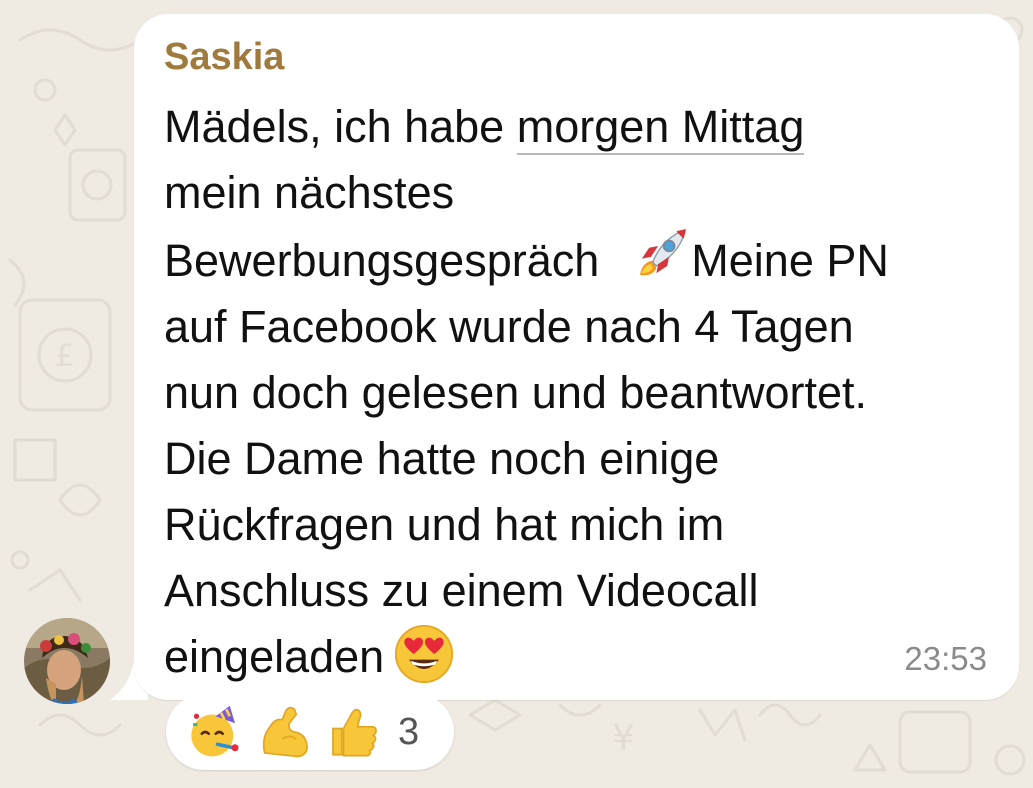 This screenshot has height=788, width=1033. What do you see at coordinates (354, 732) in the screenshot?
I see `thumbs-up-icon` at bounding box center [354, 732].